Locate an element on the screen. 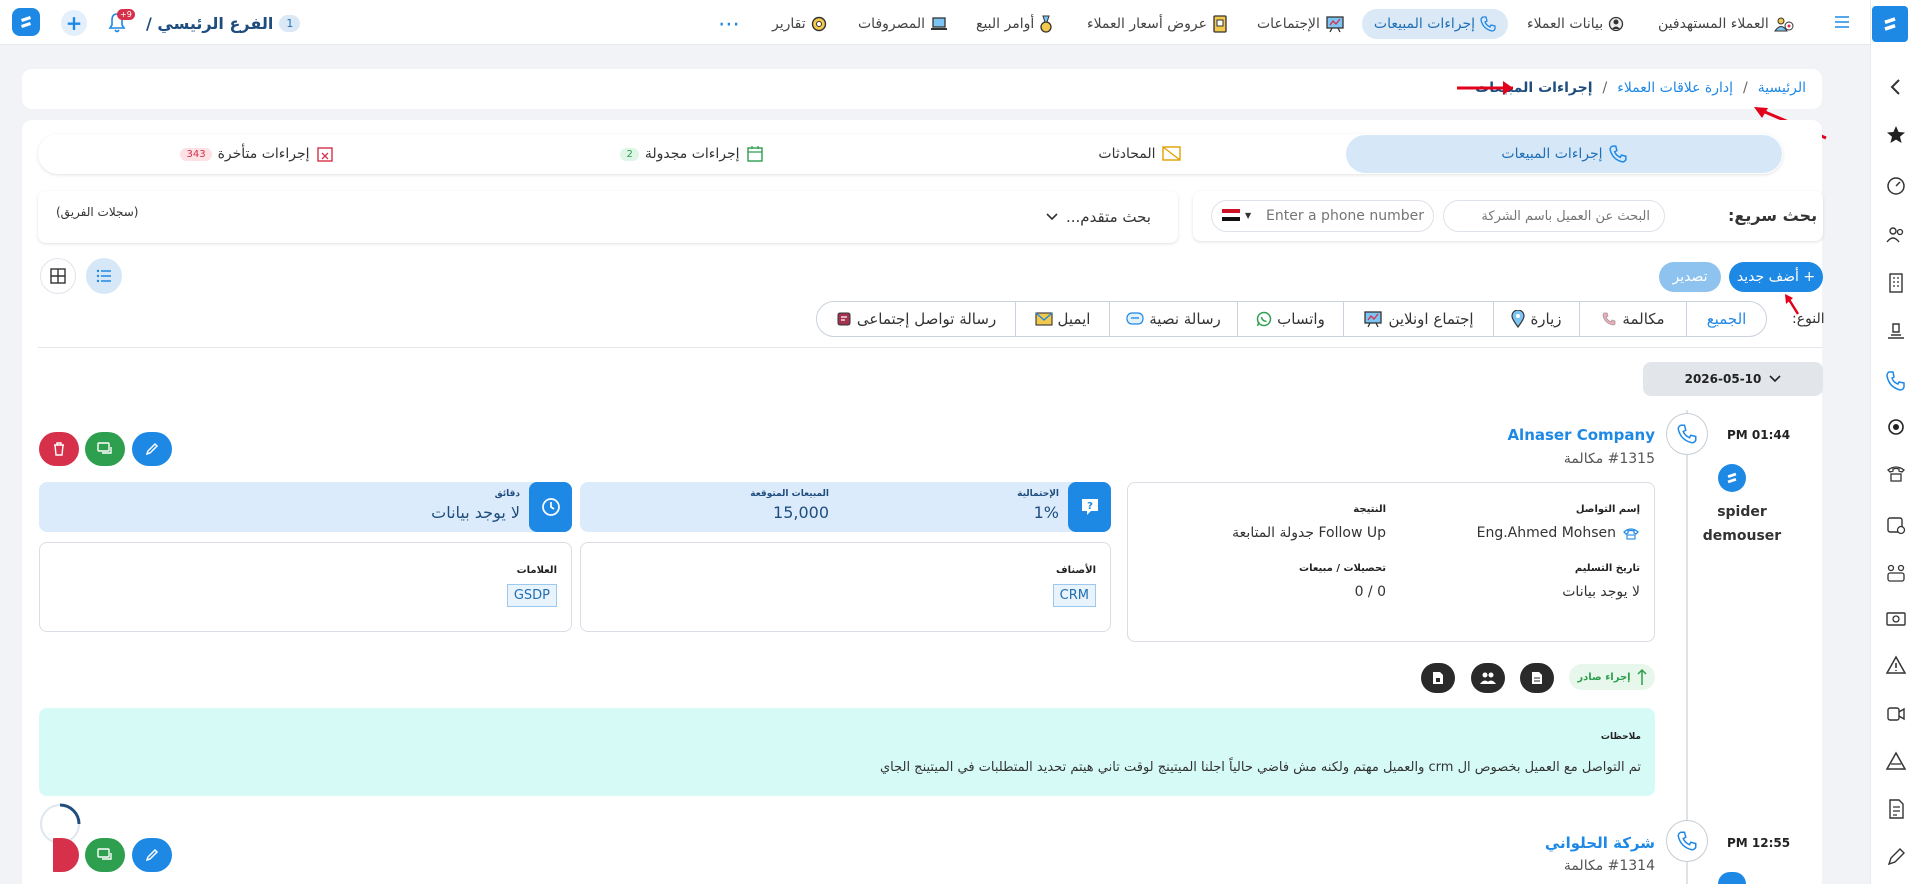 The width and height of the screenshot is (1919, 884). chip-label: إجتماع اونلاين is located at coordinates (1431, 319).